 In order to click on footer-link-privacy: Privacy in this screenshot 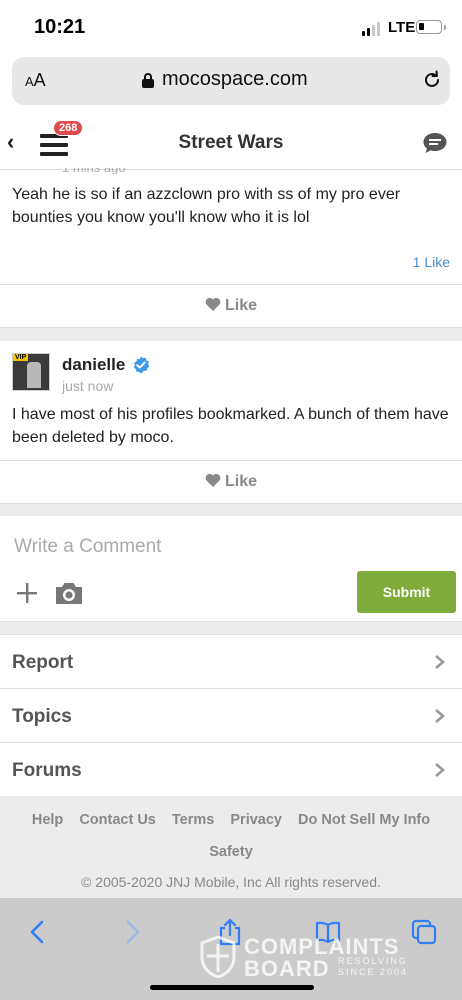, I will do `click(256, 820)`.